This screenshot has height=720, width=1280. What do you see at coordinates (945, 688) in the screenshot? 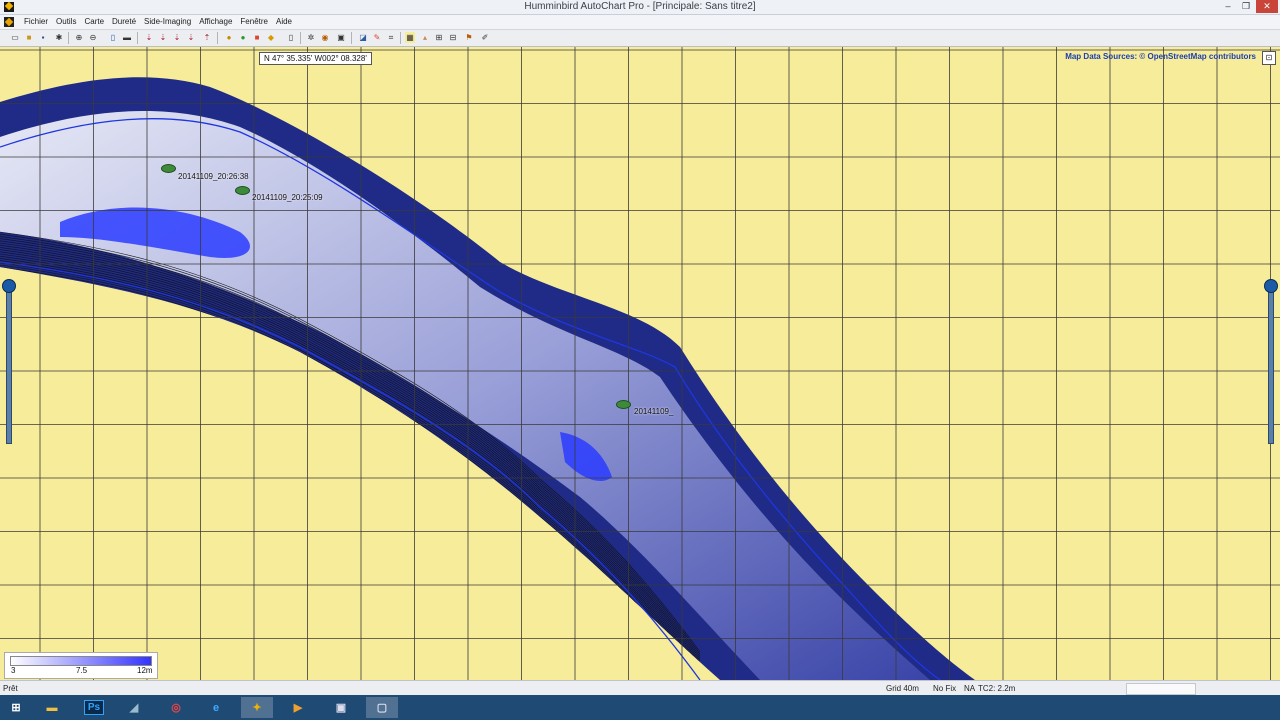
I see `status-fix: No Fix` at bounding box center [945, 688].